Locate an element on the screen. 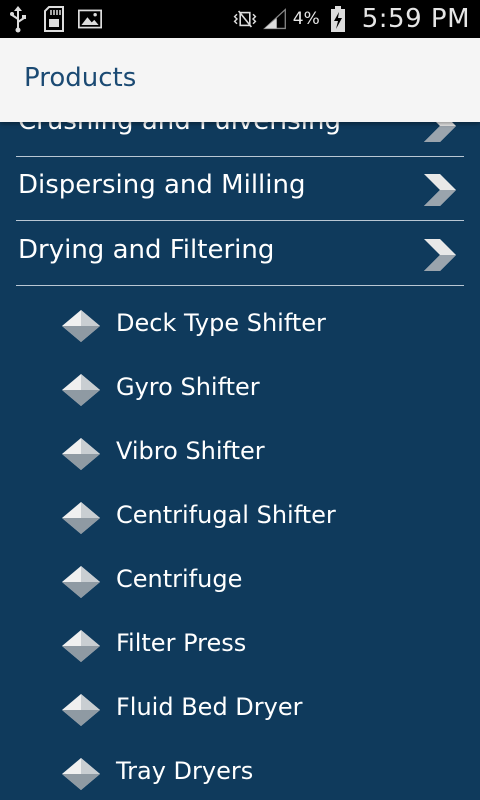  list-item: Tray Dryers is located at coordinates (260, 772).